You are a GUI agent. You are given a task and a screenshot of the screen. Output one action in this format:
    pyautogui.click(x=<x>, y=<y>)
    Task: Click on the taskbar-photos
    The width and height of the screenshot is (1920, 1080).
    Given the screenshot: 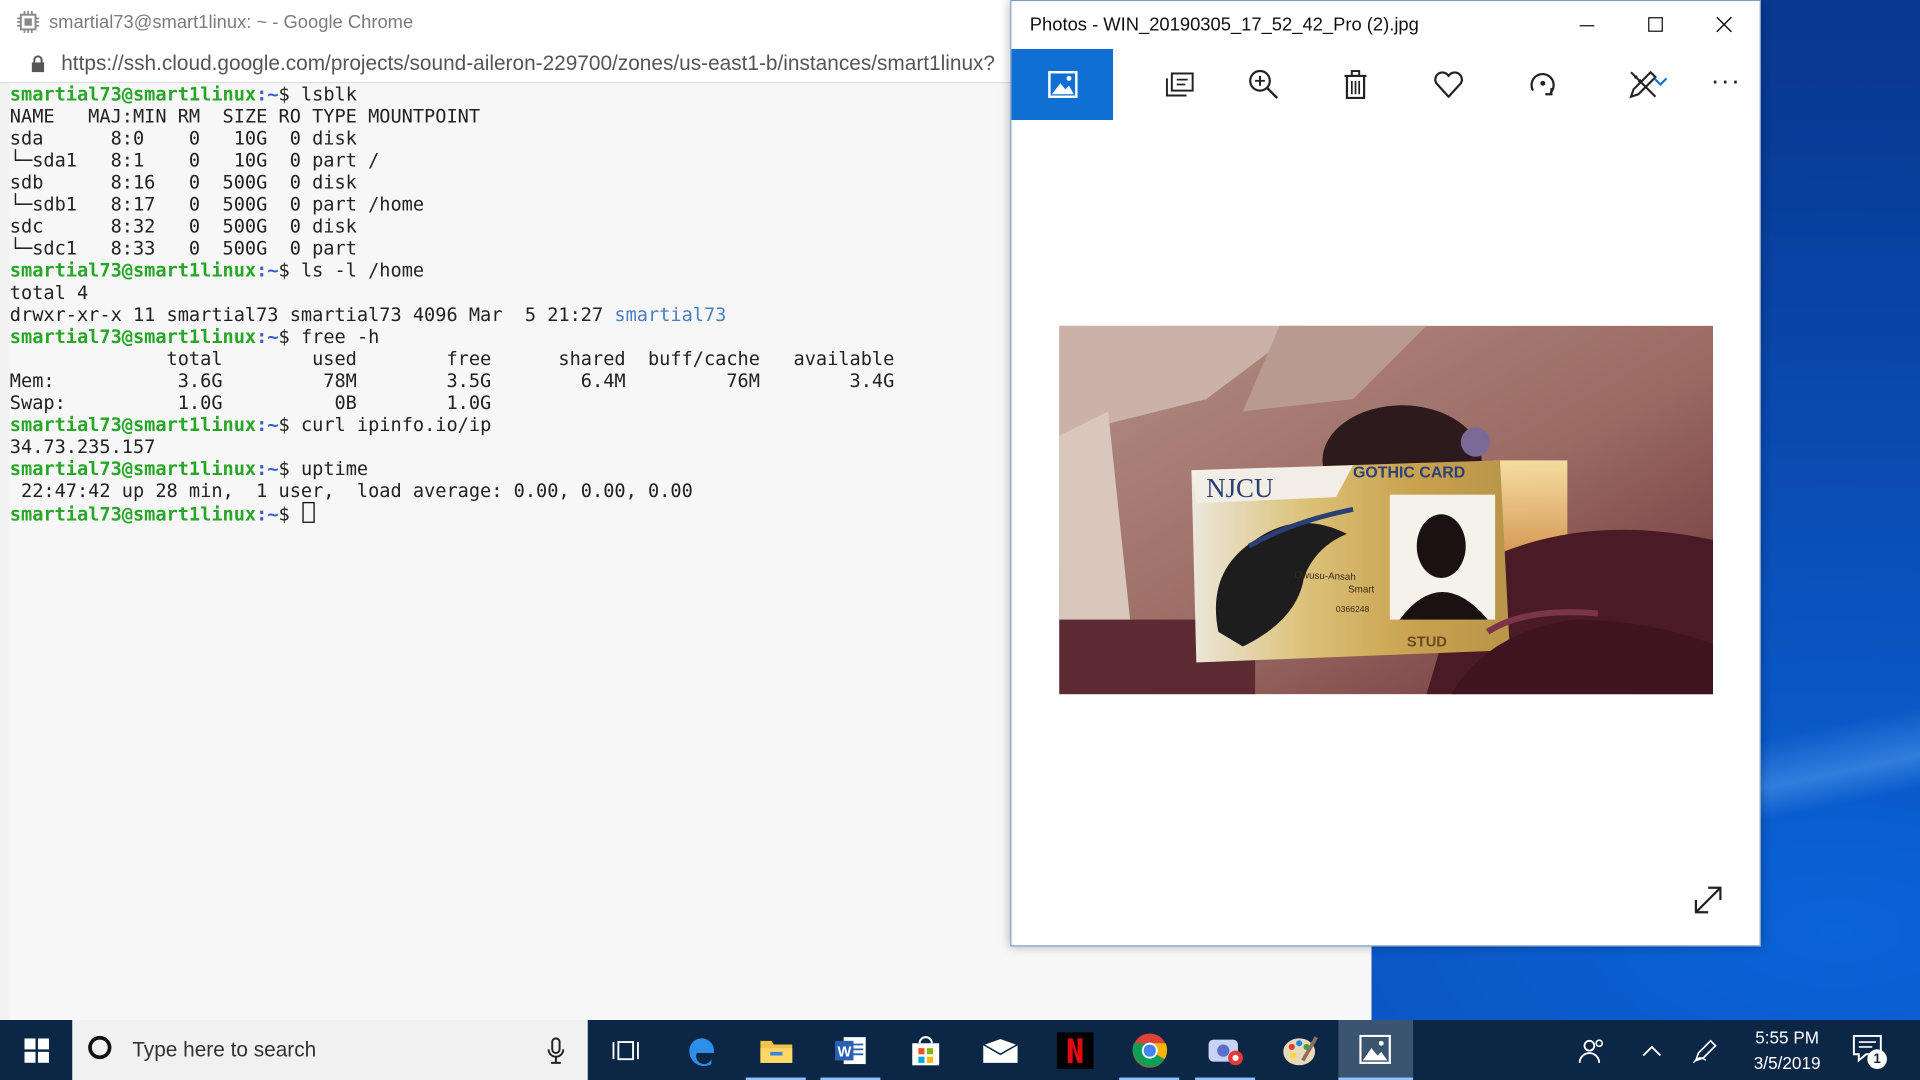 What is the action you would take?
    pyautogui.click(x=1376, y=1050)
    